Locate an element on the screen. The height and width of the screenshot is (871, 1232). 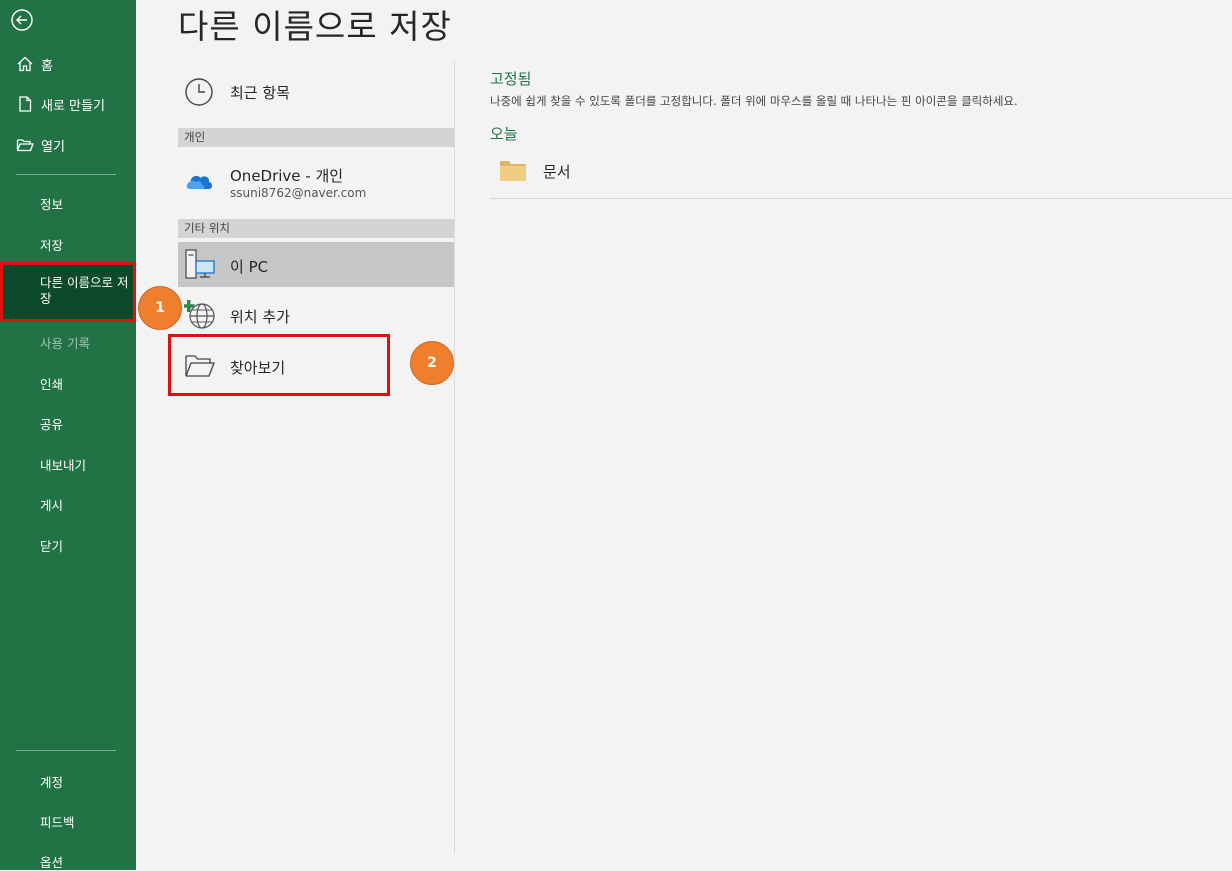
today-title: 오늘 is located at coordinates (504, 134).